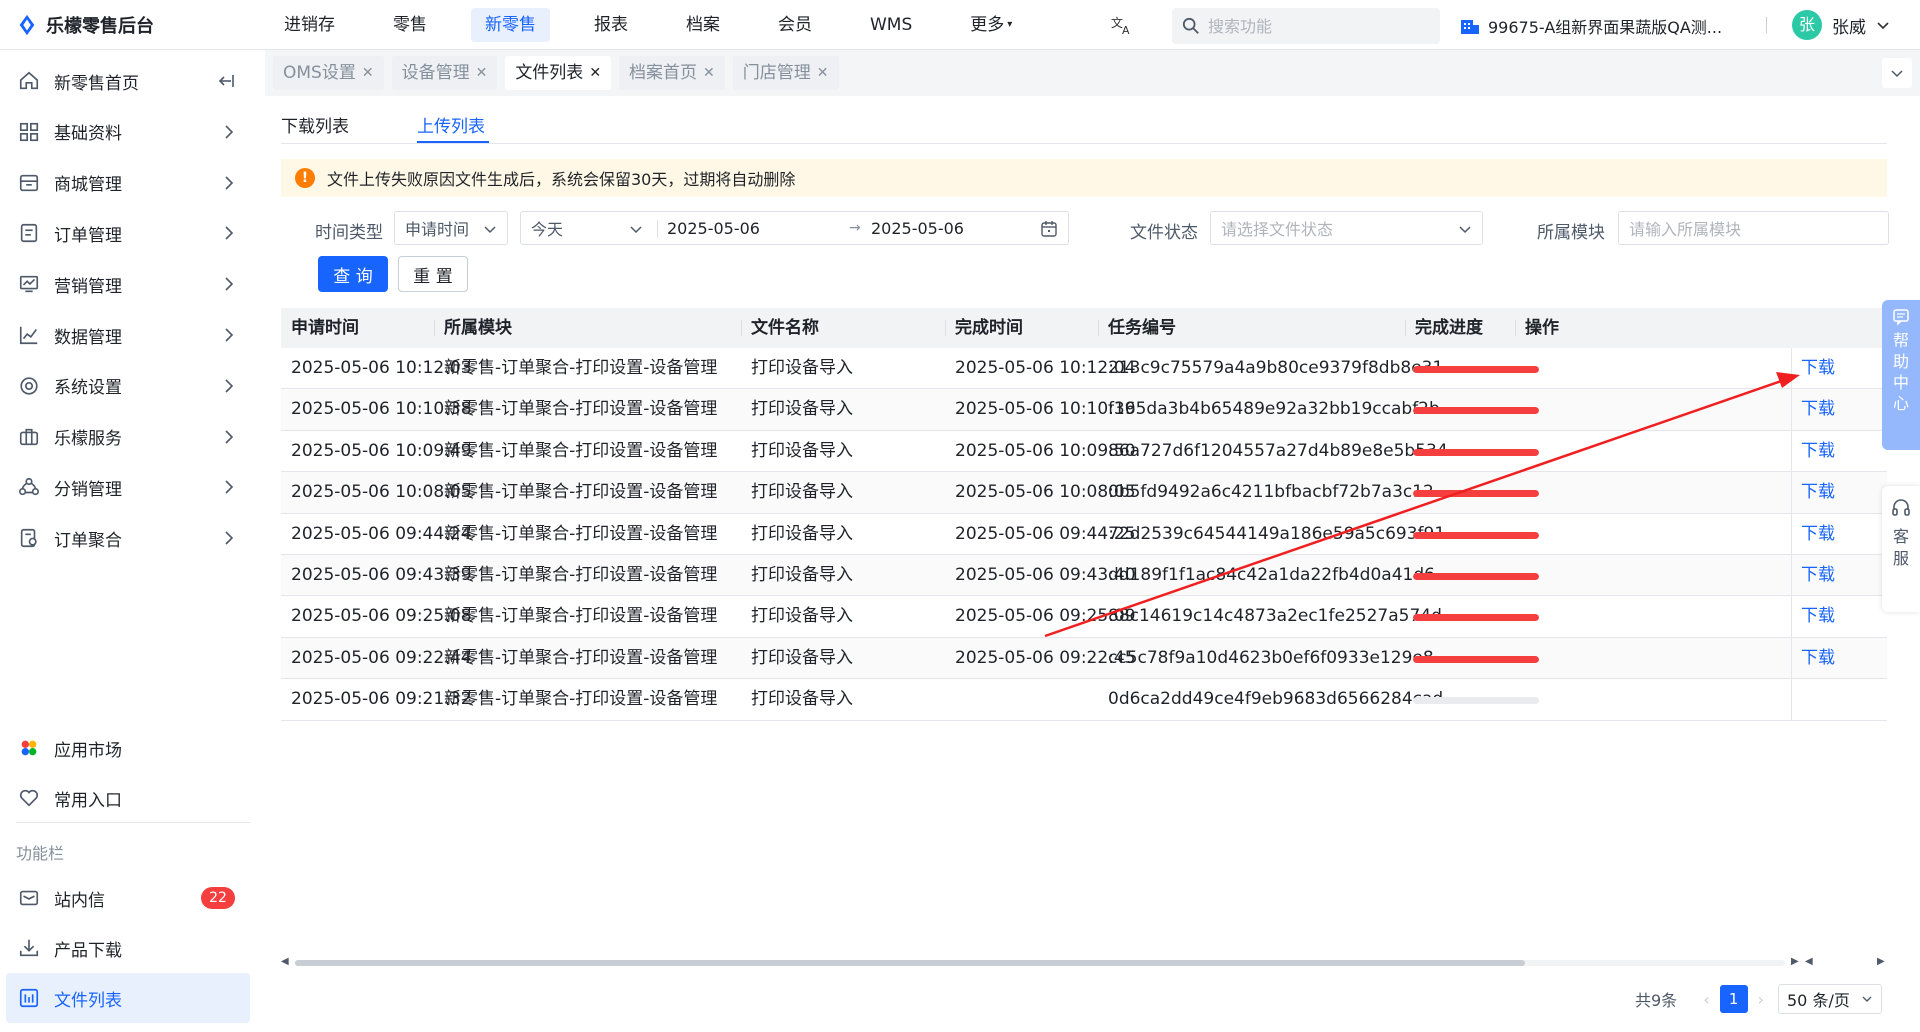  What do you see at coordinates (451, 124) in the screenshot?
I see `tab-upload-list: 上传列表` at bounding box center [451, 124].